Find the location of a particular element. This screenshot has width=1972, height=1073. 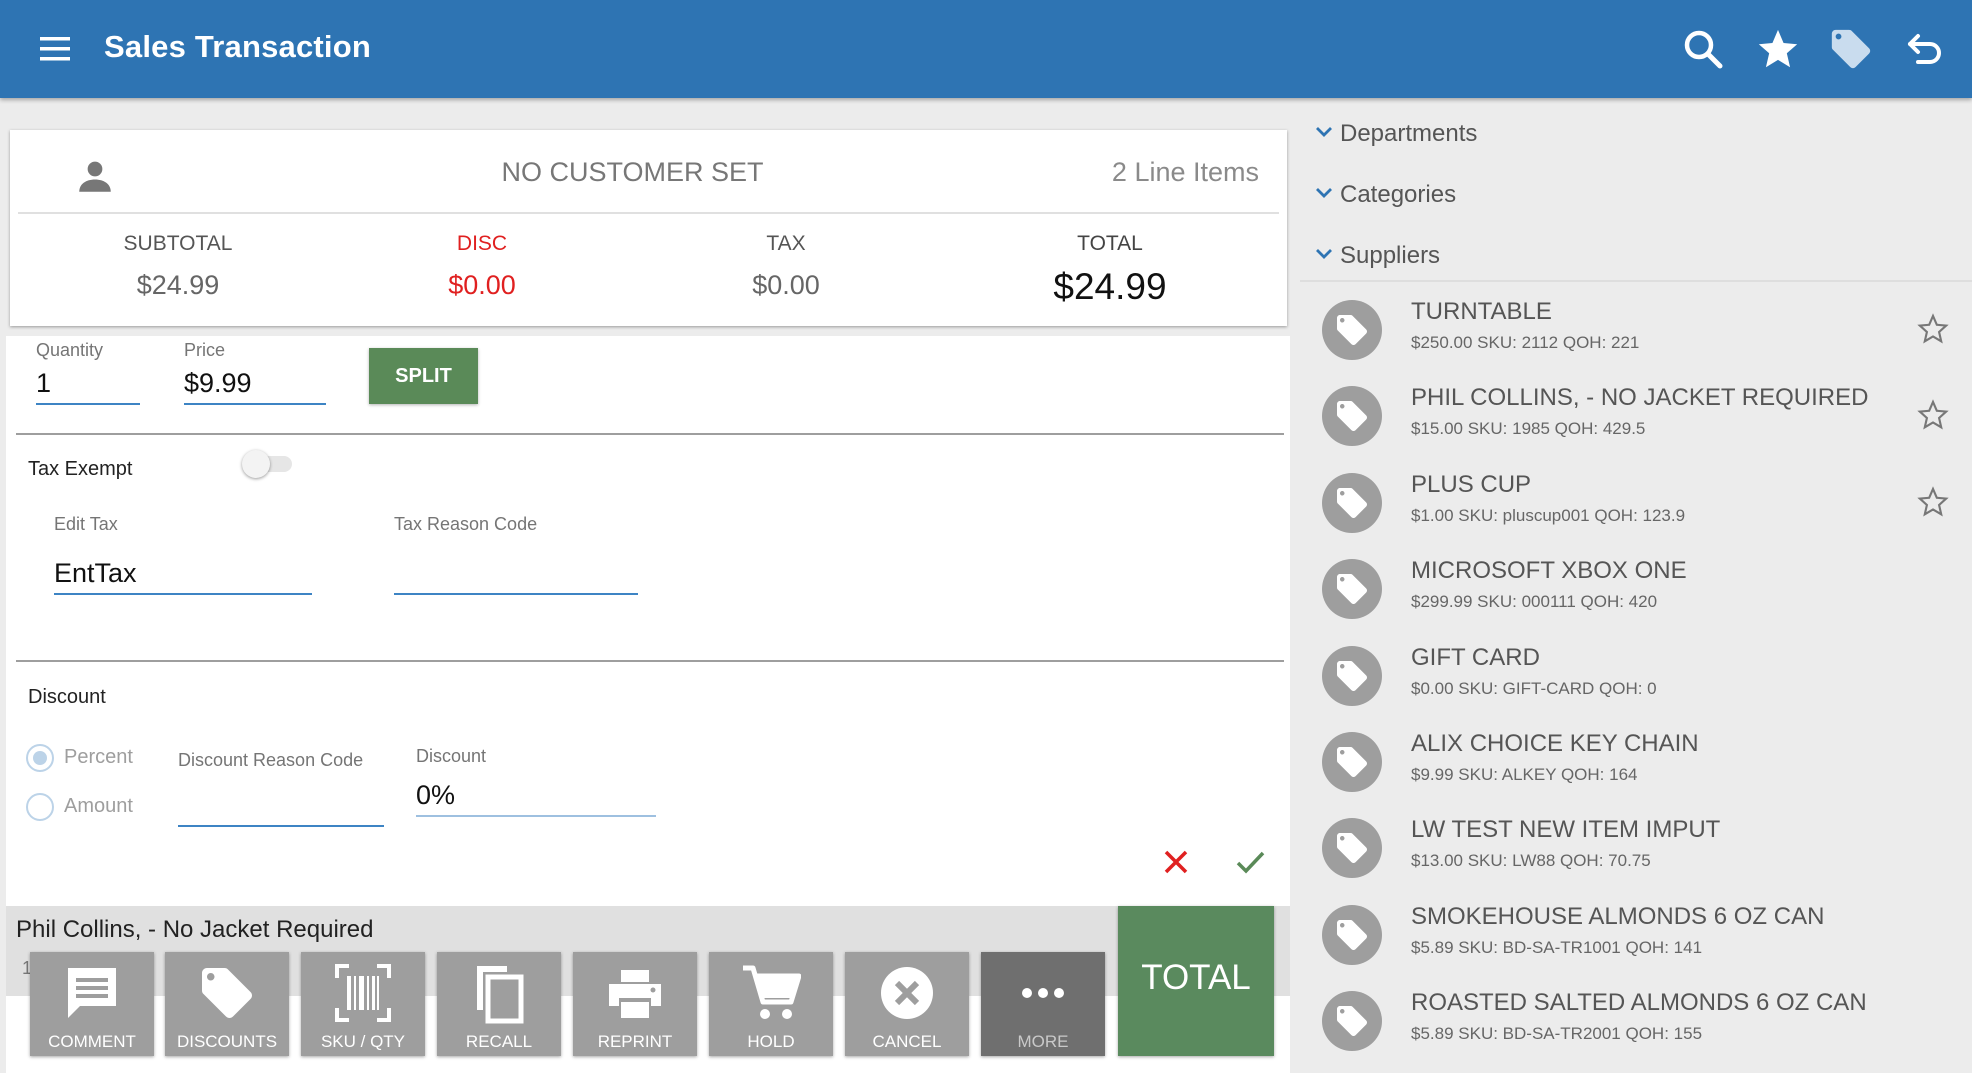

nav-label: Suppliers is located at coordinates (1390, 255).